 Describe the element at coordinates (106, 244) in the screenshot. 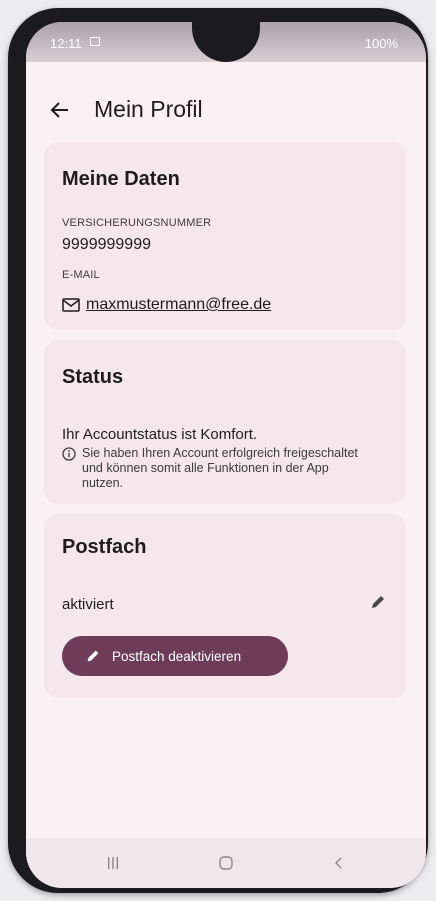

I see `insurance-number-value: 9999999999` at that location.